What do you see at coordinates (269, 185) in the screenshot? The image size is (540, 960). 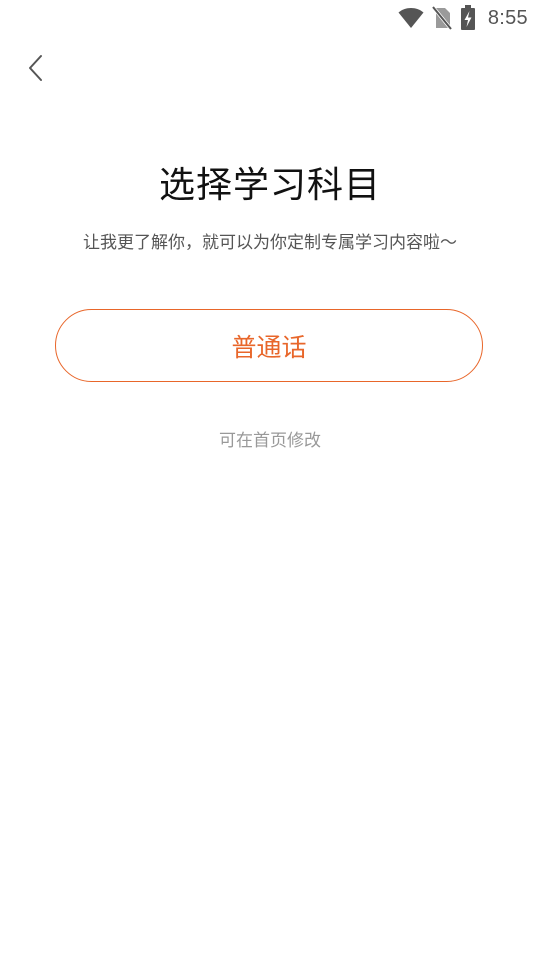 I see `page-title: 选择学习科目` at bounding box center [269, 185].